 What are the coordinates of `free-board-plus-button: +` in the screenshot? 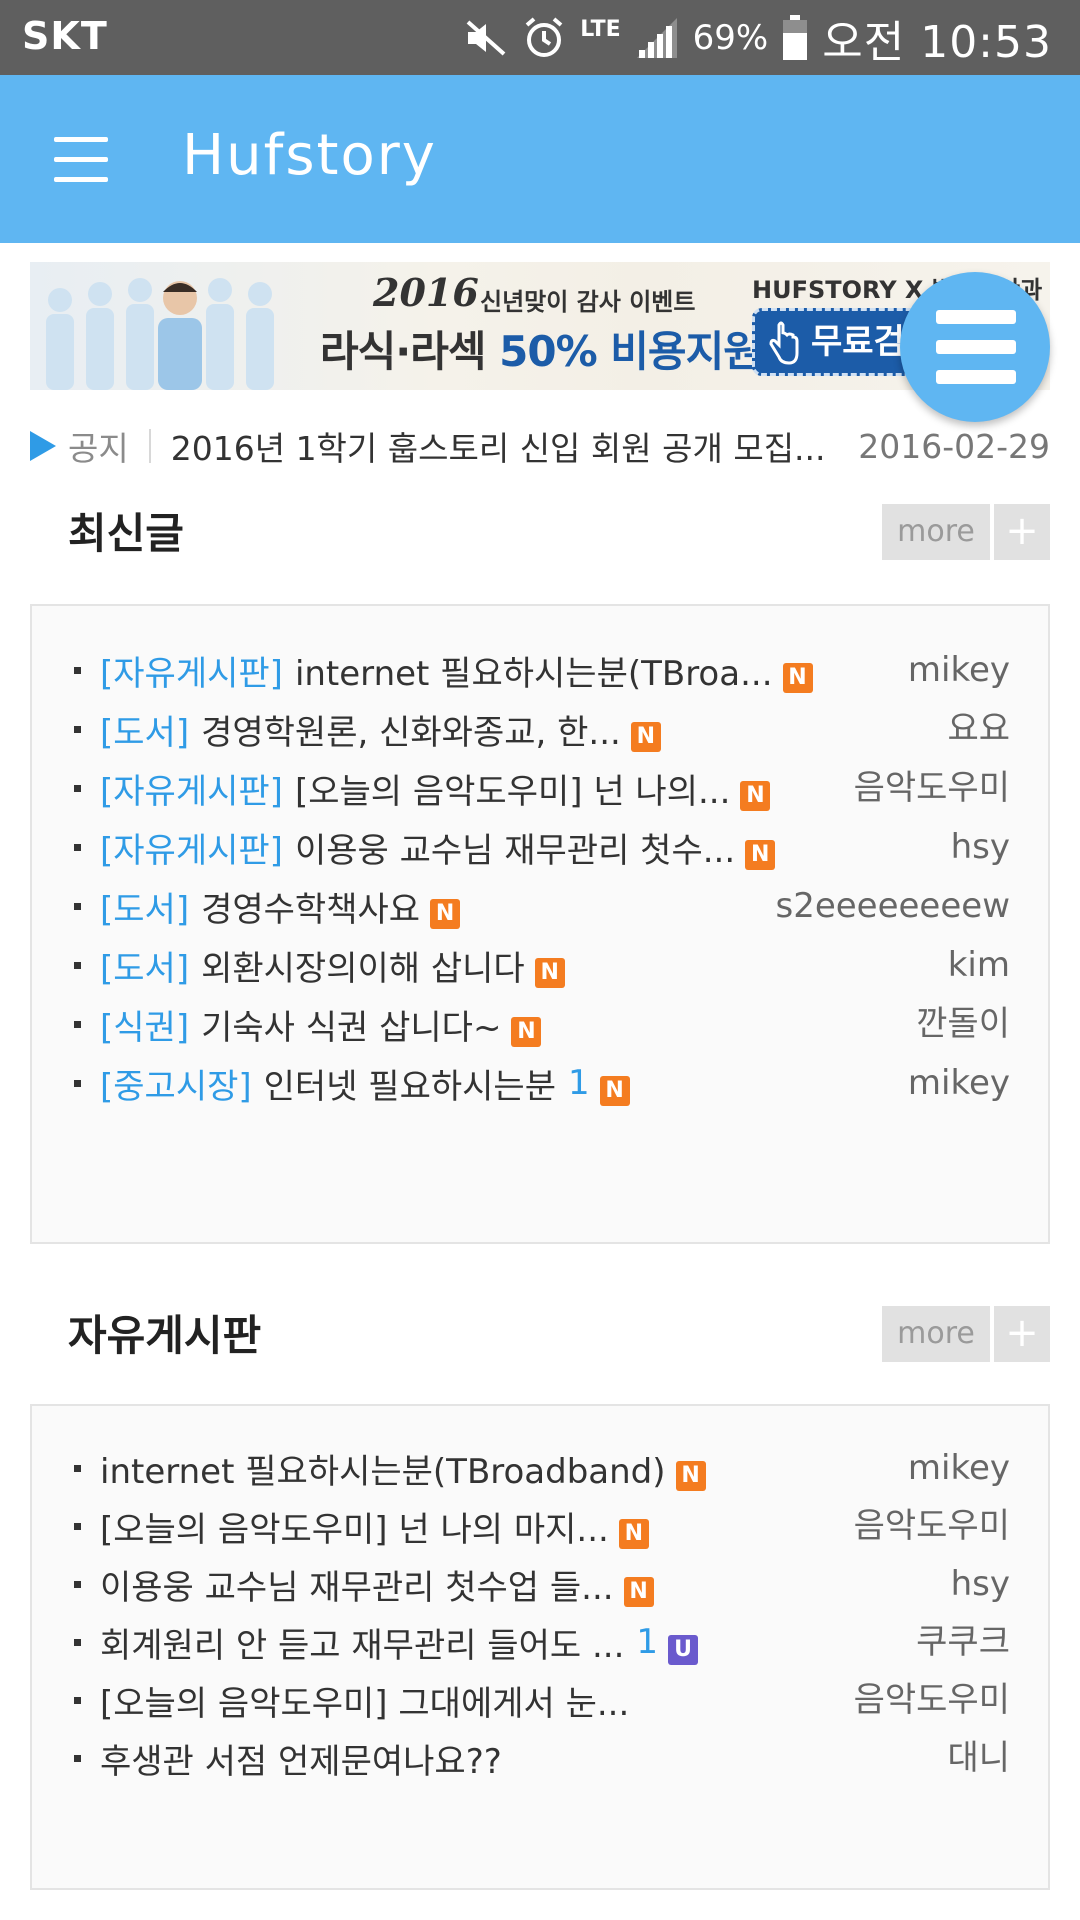 It's located at (1022, 1334).